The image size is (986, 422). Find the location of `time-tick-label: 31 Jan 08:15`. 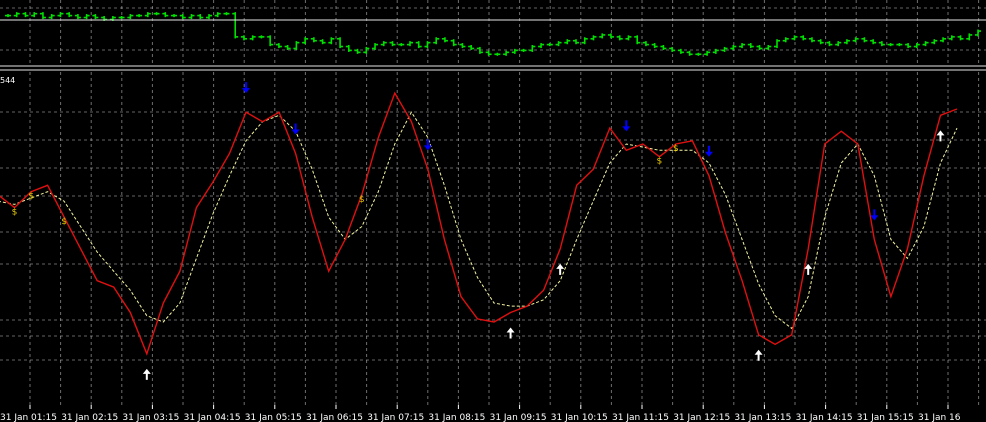

time-tick-label: 31 Jan 08:15 is located at coordinates (456, 417).